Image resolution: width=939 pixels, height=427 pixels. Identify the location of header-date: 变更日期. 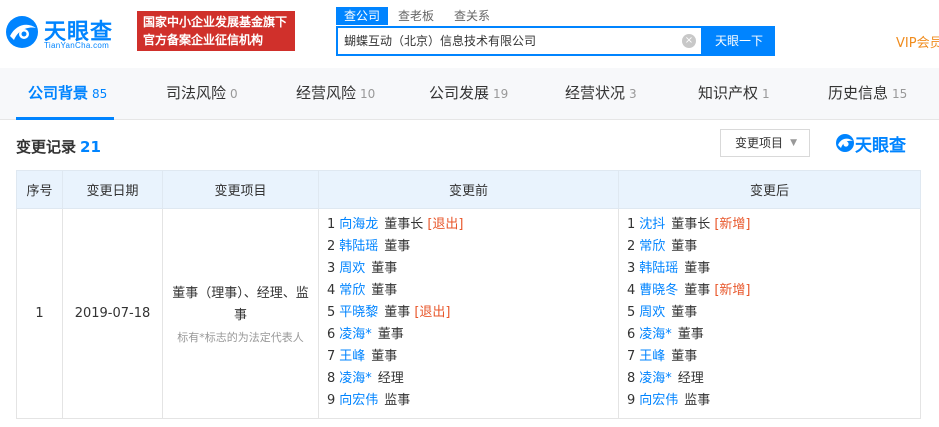
(112, 189).